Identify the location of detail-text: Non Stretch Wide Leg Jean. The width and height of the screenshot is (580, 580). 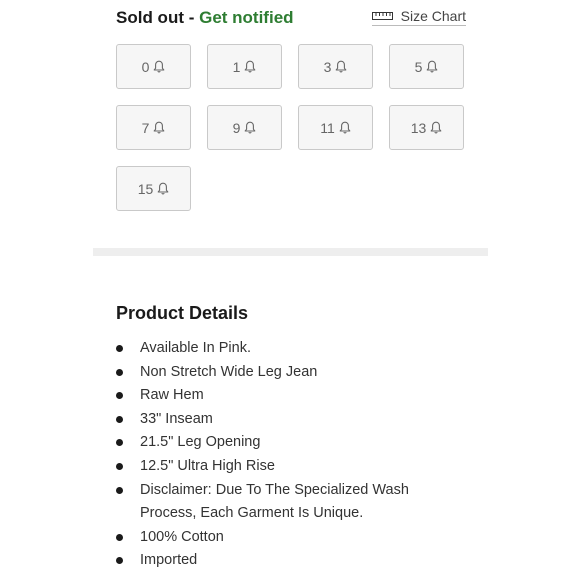
(229, 371).